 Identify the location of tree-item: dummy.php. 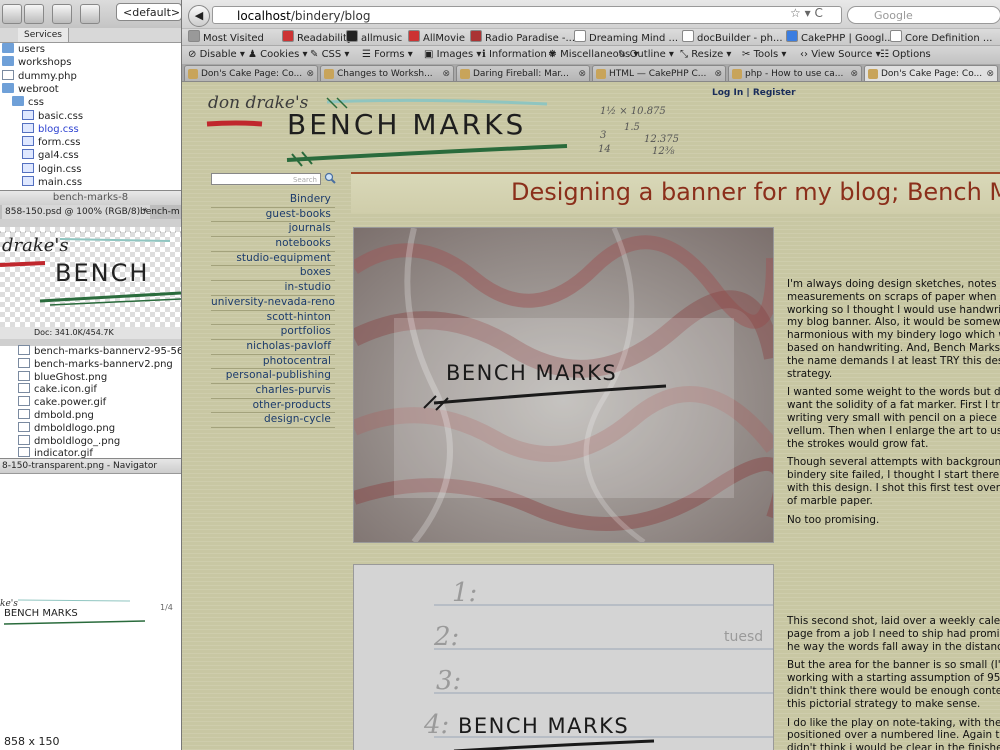
(38, 76).